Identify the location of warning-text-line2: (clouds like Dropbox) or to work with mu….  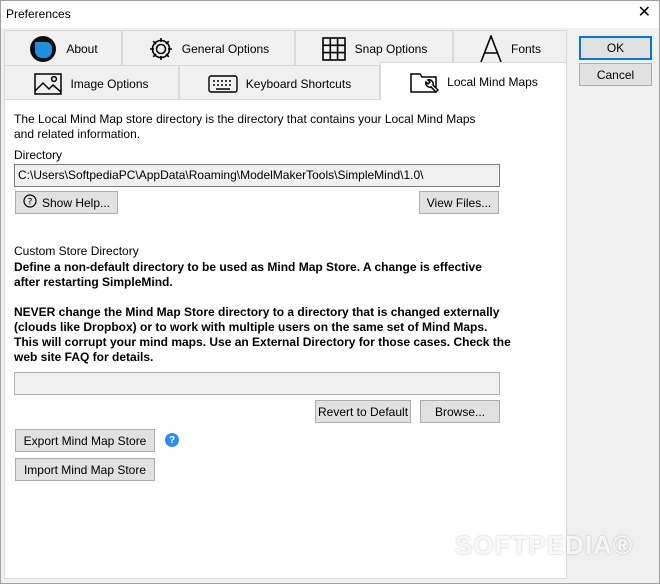
(251, 327).